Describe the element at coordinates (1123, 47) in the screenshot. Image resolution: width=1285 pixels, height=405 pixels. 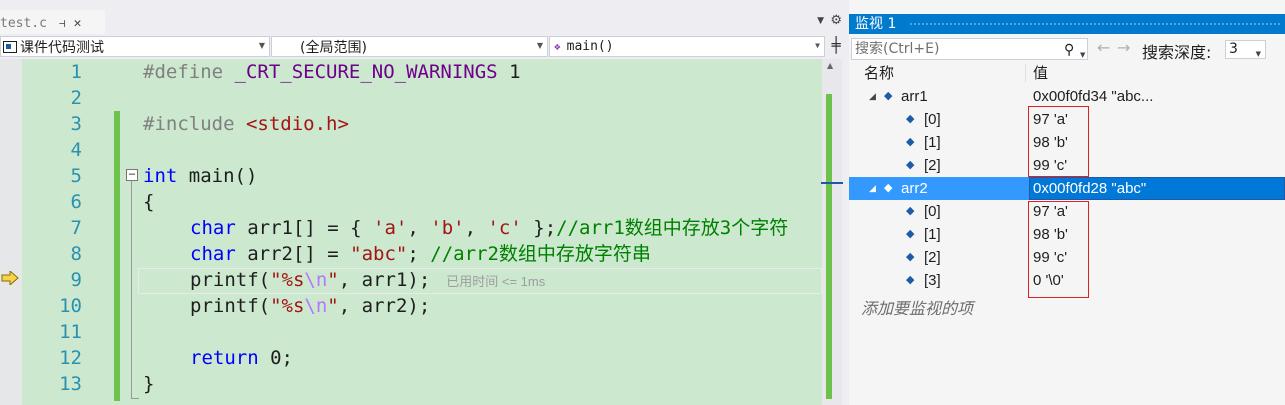
I see `forward-arrow-icon: →` at that location.